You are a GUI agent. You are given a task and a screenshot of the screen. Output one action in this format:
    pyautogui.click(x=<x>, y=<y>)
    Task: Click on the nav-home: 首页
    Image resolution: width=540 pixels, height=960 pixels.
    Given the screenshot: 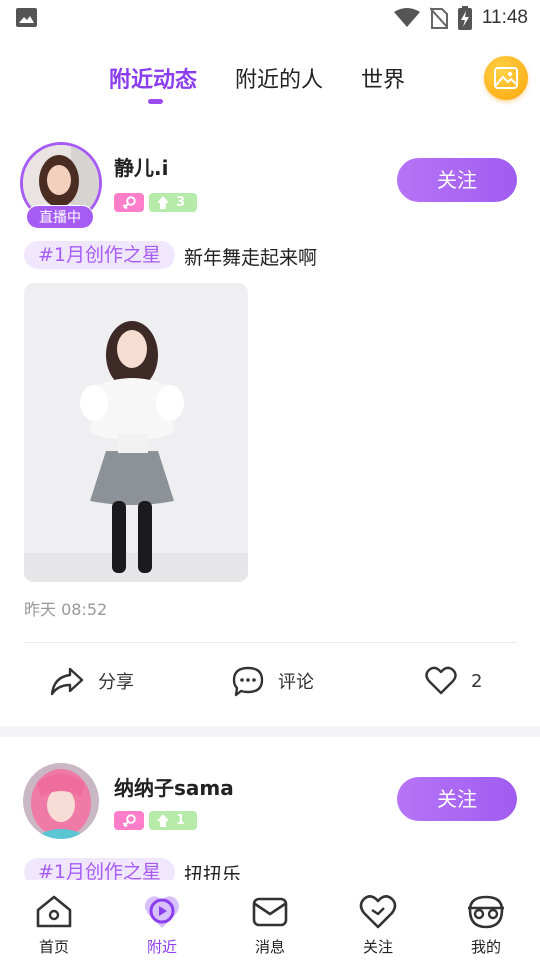 What is the action you would take?
    pyautogui.click(x=54, y=920)
    